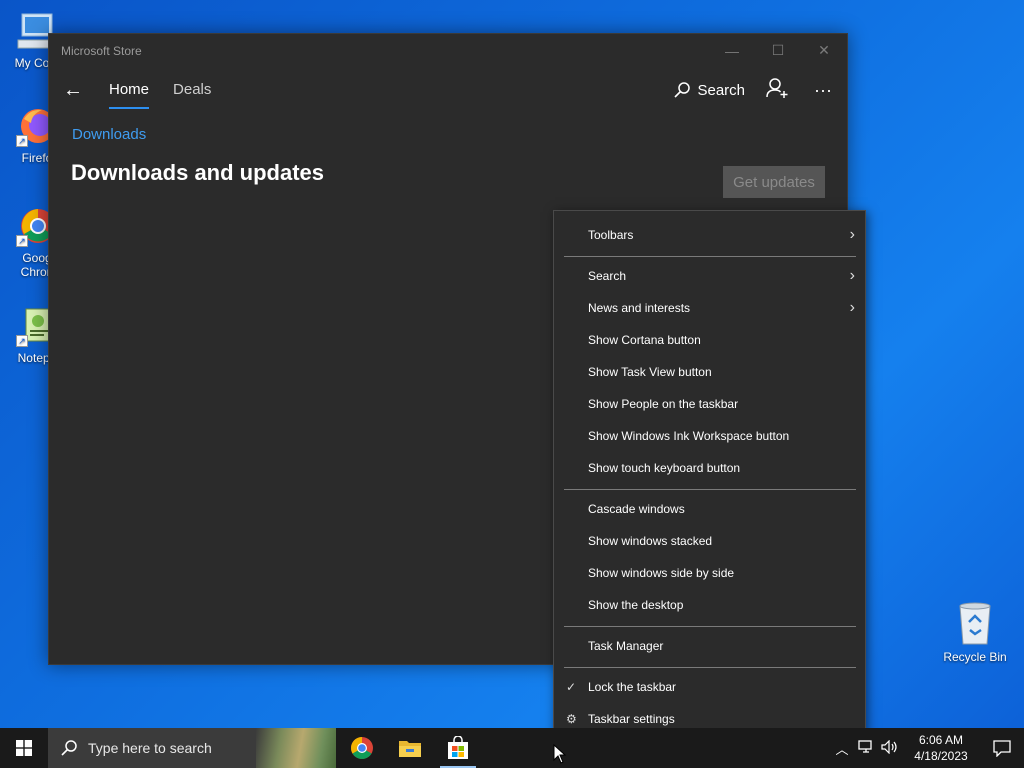 The height and width of the screenshot is (768, 1024). What do you see at coordinates (650, 541) in the screenshot?
I see `menu-item-label: Show windows stacked` at bounding box center [650, 541].